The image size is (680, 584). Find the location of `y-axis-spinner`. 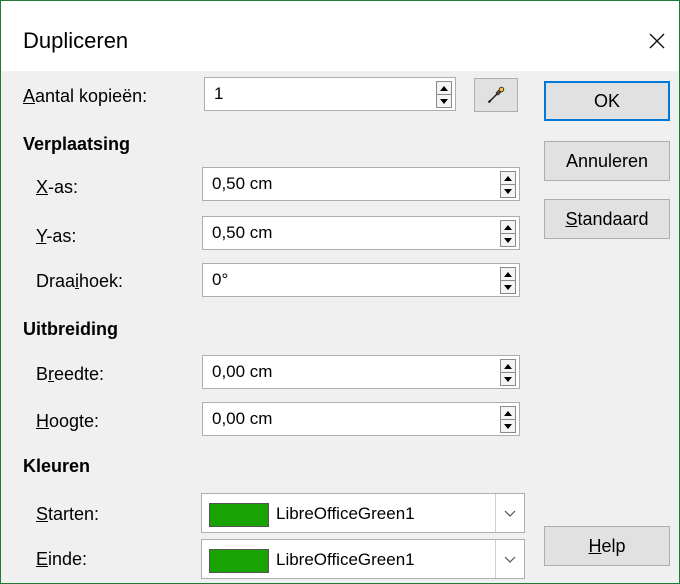

y-axis-spinner is located at coordinates (508, 233).